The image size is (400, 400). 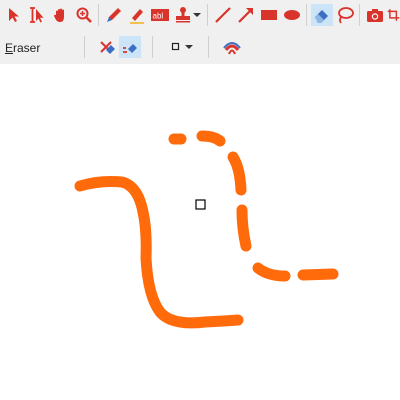 What do you see at coordinates (107, 47) in the screenshot?
I see `erase-whole-stroke-icon` at bounding box center [107, 47].